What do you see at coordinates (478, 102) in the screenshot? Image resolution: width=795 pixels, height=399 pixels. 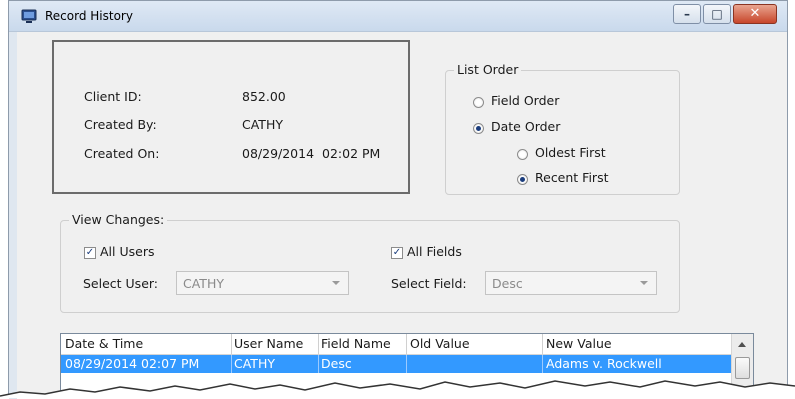 I see `field-order-radio` at bounding box center [478, 102].